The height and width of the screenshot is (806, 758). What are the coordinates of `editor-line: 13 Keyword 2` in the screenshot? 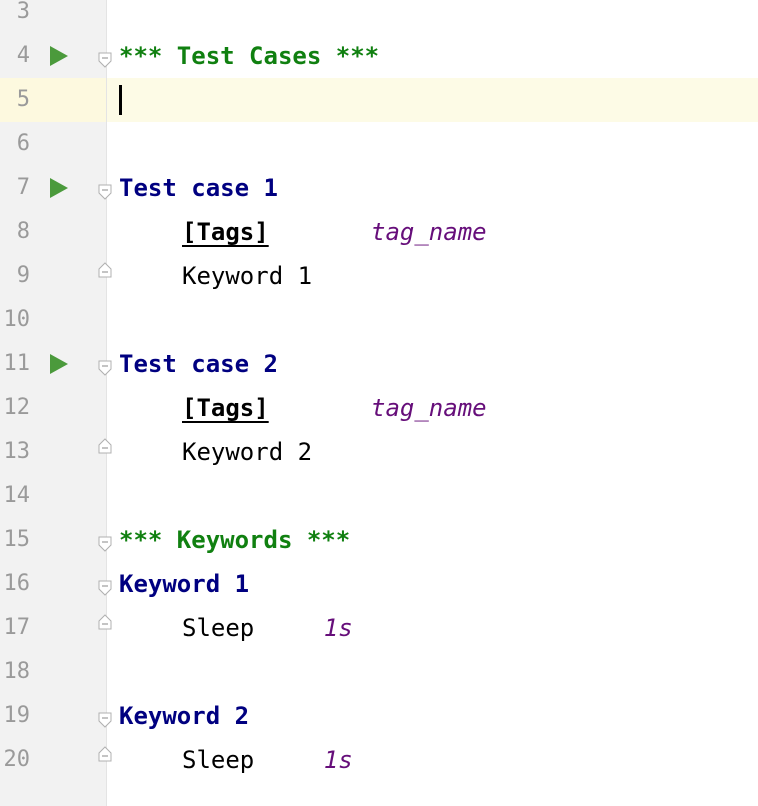 It's located at (379, 452).